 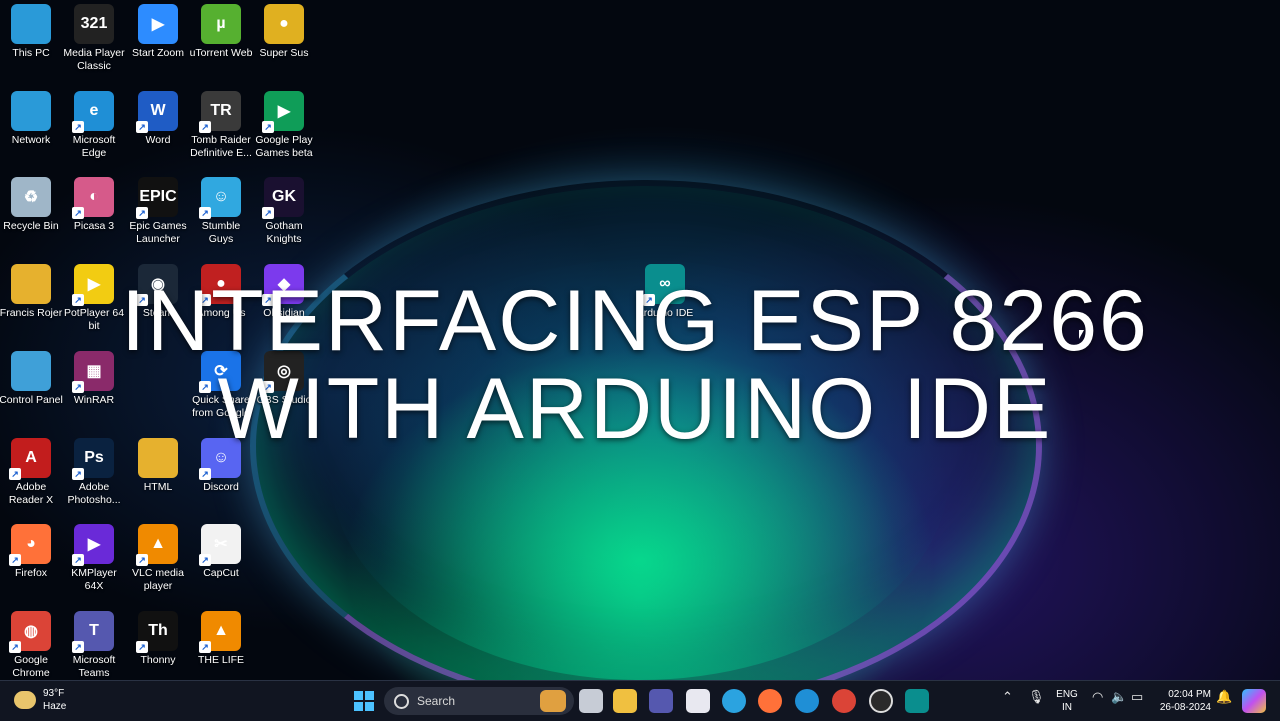 What do you see at coordinates (553, 701) in the screenshot?
I see `search-highlight-icon` at bounding box center [553, 701].